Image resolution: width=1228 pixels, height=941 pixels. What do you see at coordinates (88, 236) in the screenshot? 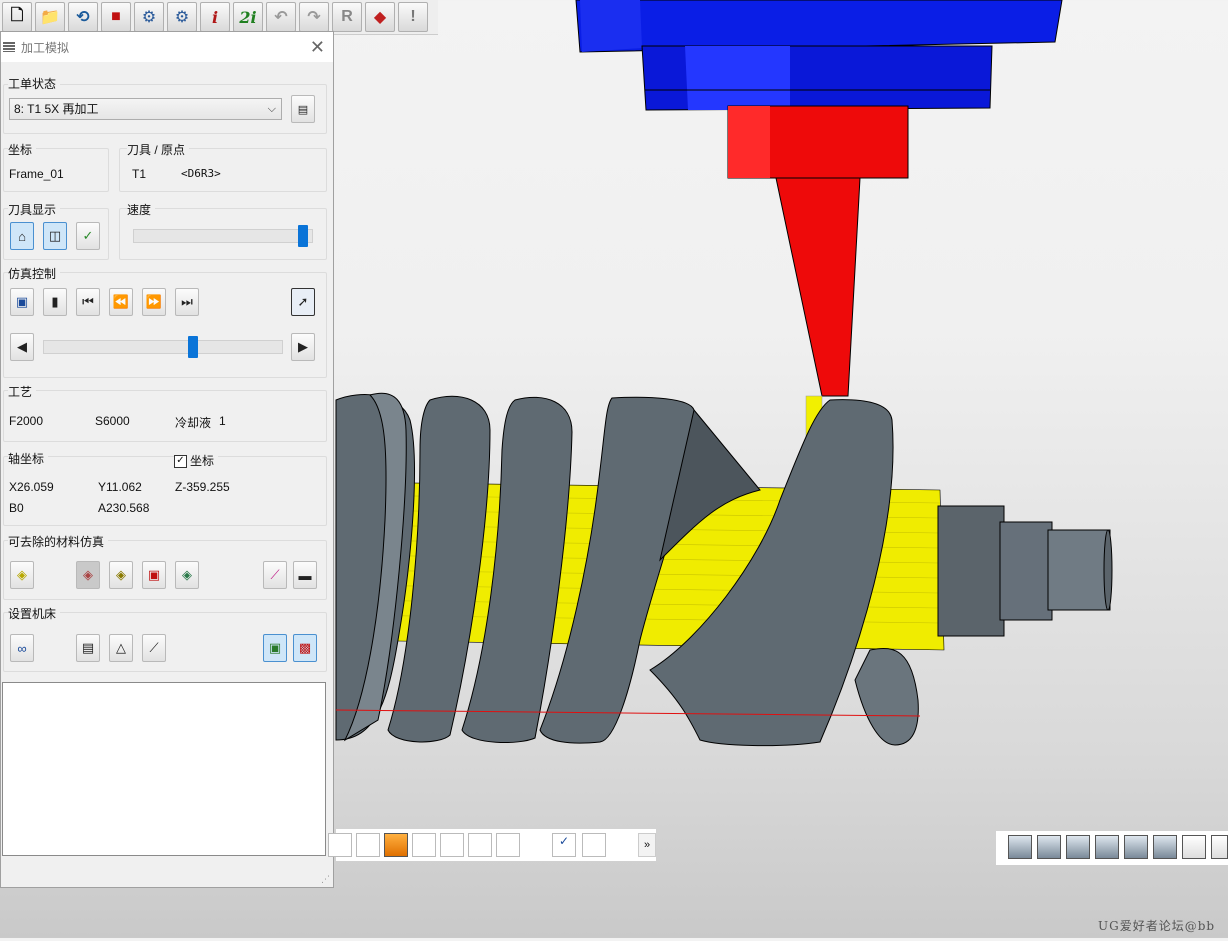
I see `tool-check-icon: ✓` at bounding box center [88, 236].